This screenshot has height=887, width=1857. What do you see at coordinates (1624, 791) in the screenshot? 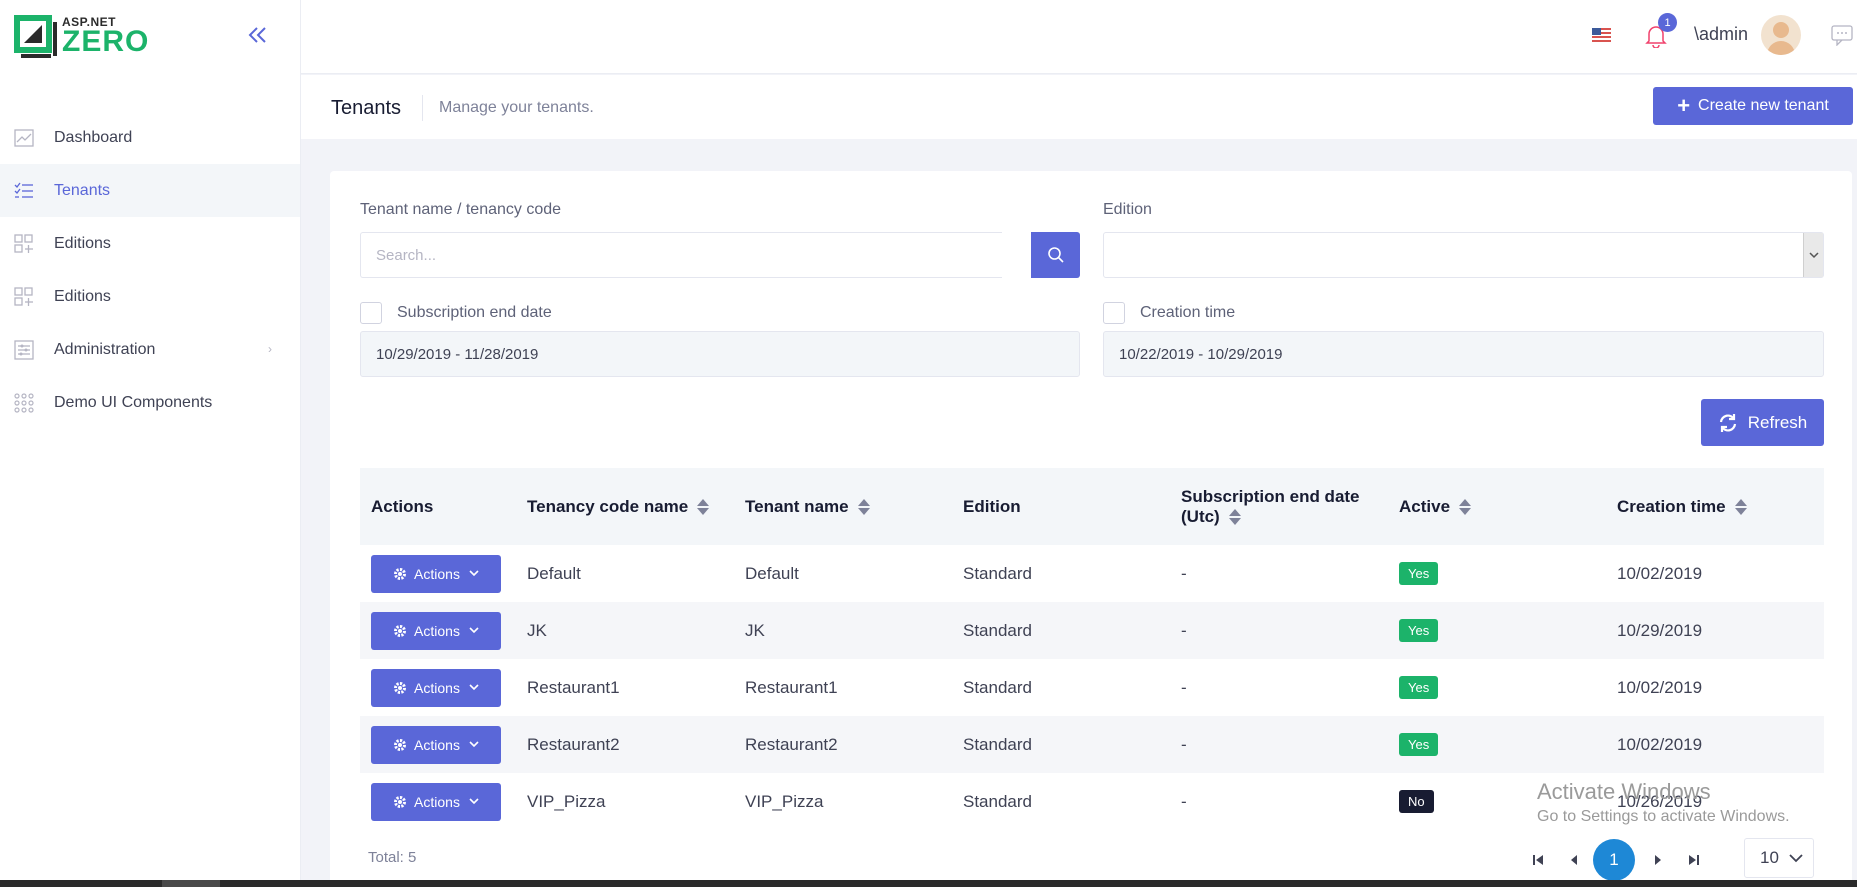
I see `watermark-title: Activate Windows` at bounding box center [1624, 791].